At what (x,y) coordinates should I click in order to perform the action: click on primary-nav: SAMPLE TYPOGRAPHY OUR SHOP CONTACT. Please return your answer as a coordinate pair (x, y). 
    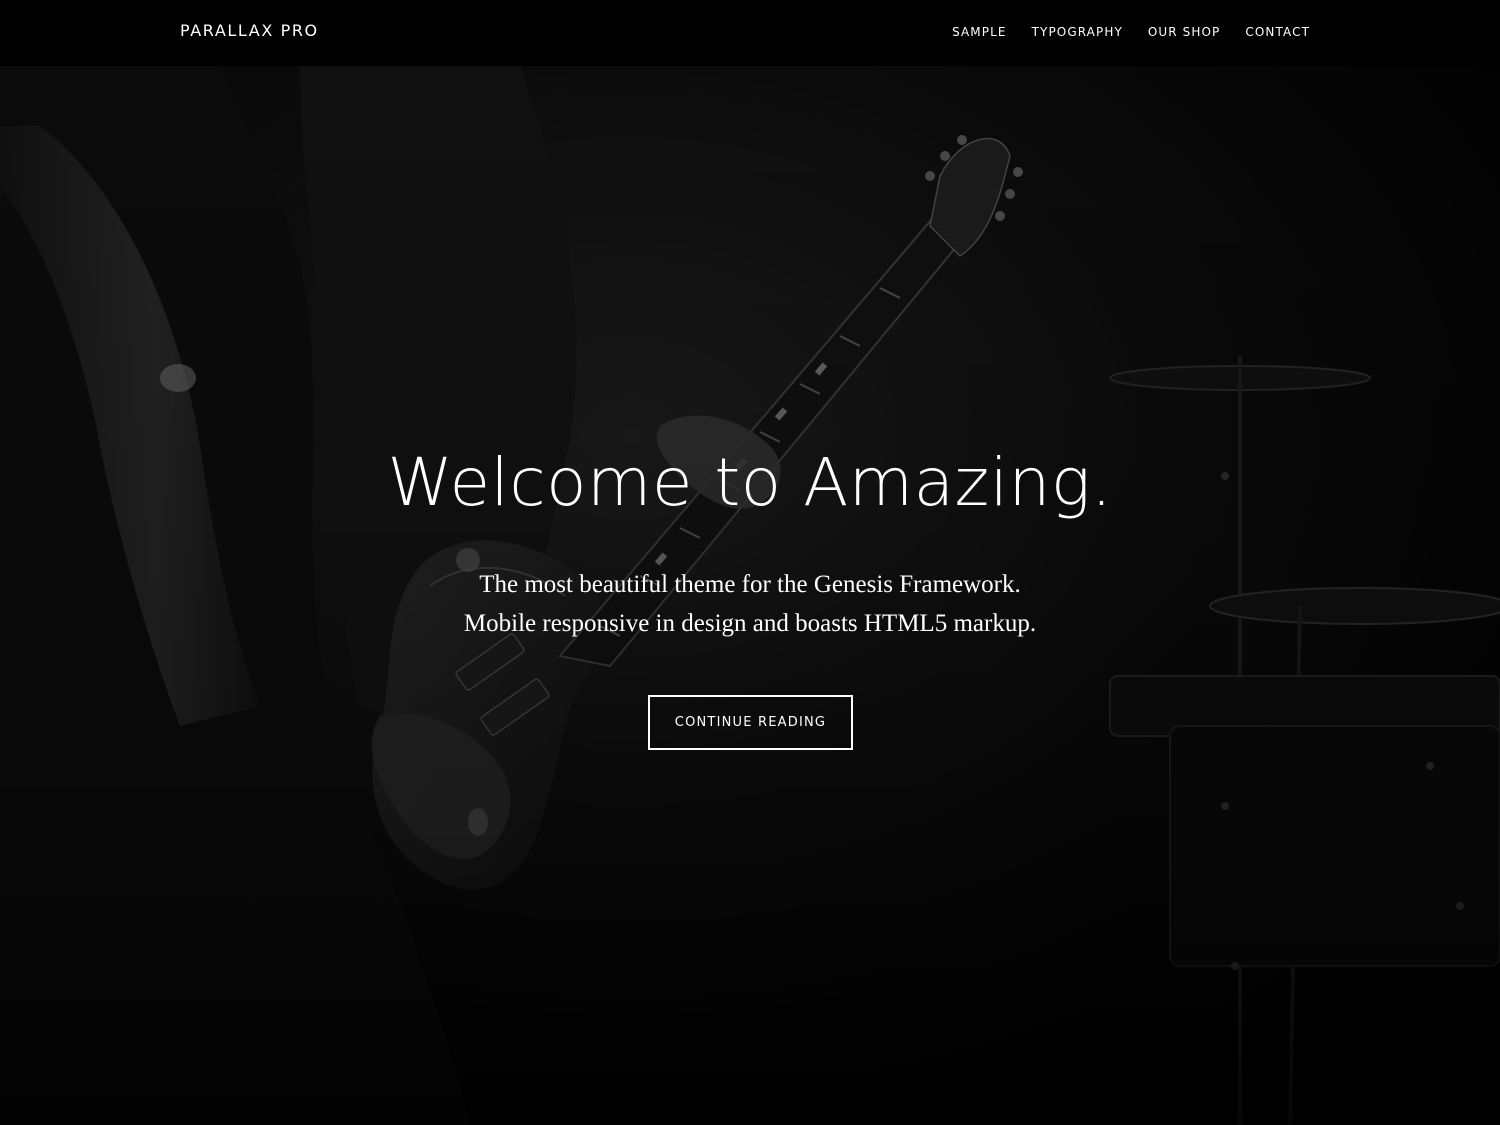
    Looking at the image, I should click on (1118, 32).